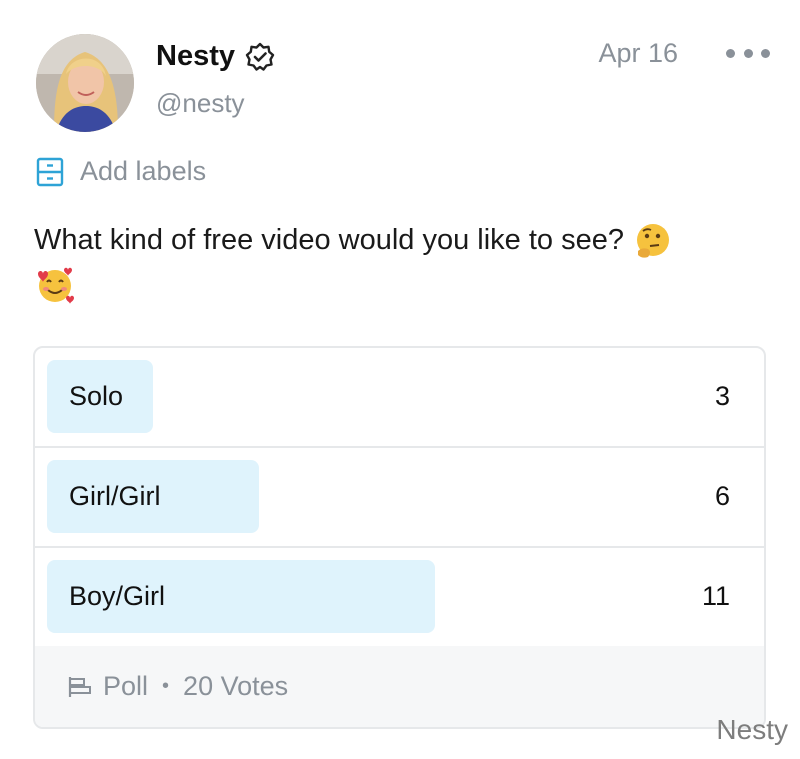  I want to click on poll-option: Boy/Girl 11, so click(399, 598).